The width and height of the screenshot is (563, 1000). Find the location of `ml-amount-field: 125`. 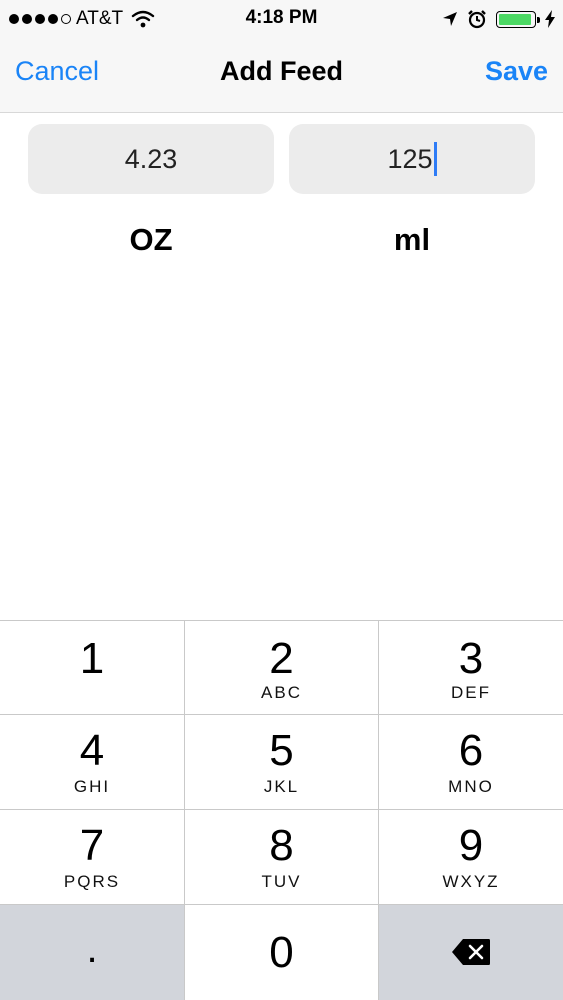

ml-amount-field: 125 is located at coordinates (412, 159).